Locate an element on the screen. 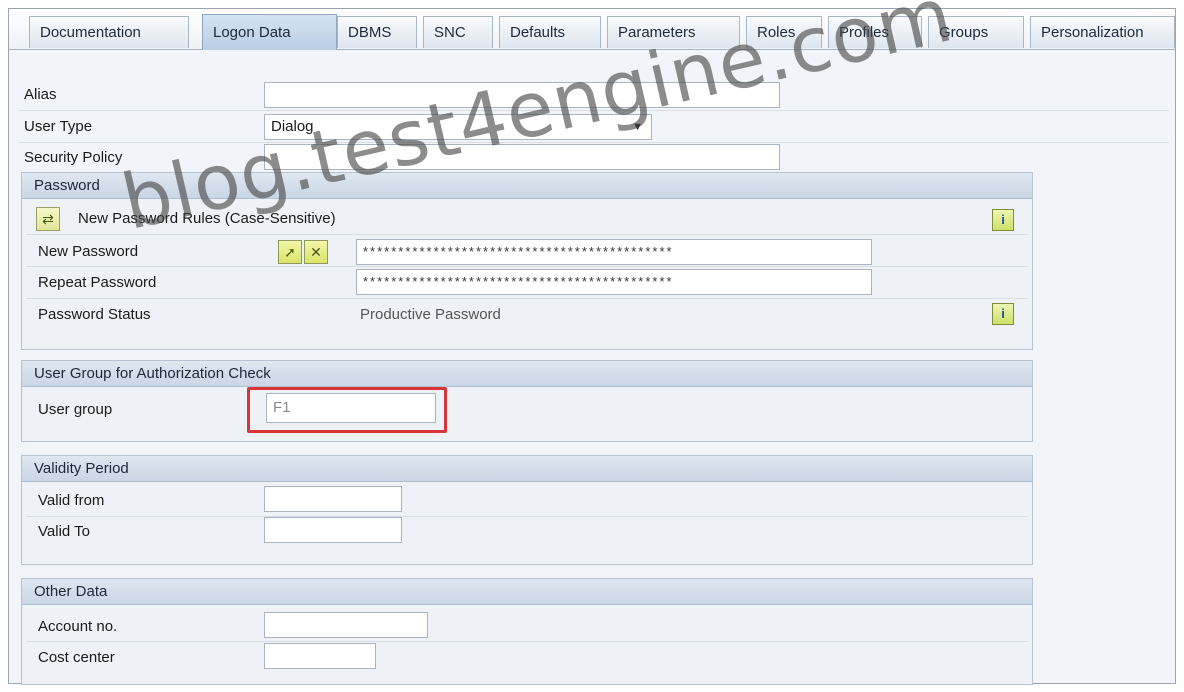 This screenshot has width=1184, height=692. tab-snc: SNC is located at coordinates (458, 32).